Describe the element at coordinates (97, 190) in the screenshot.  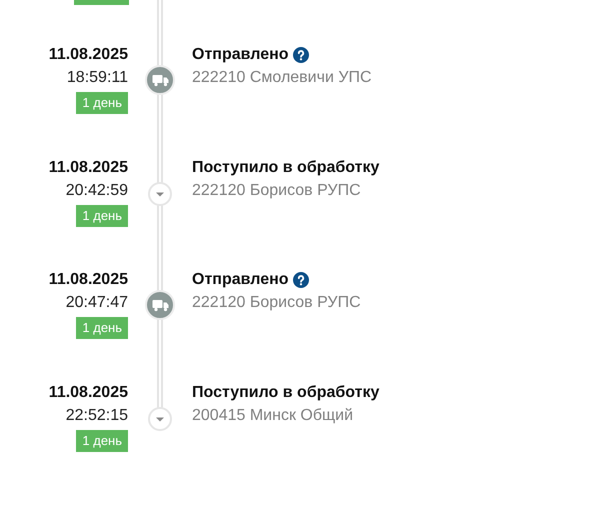
I see `event-time: 20:42:59` at that location.